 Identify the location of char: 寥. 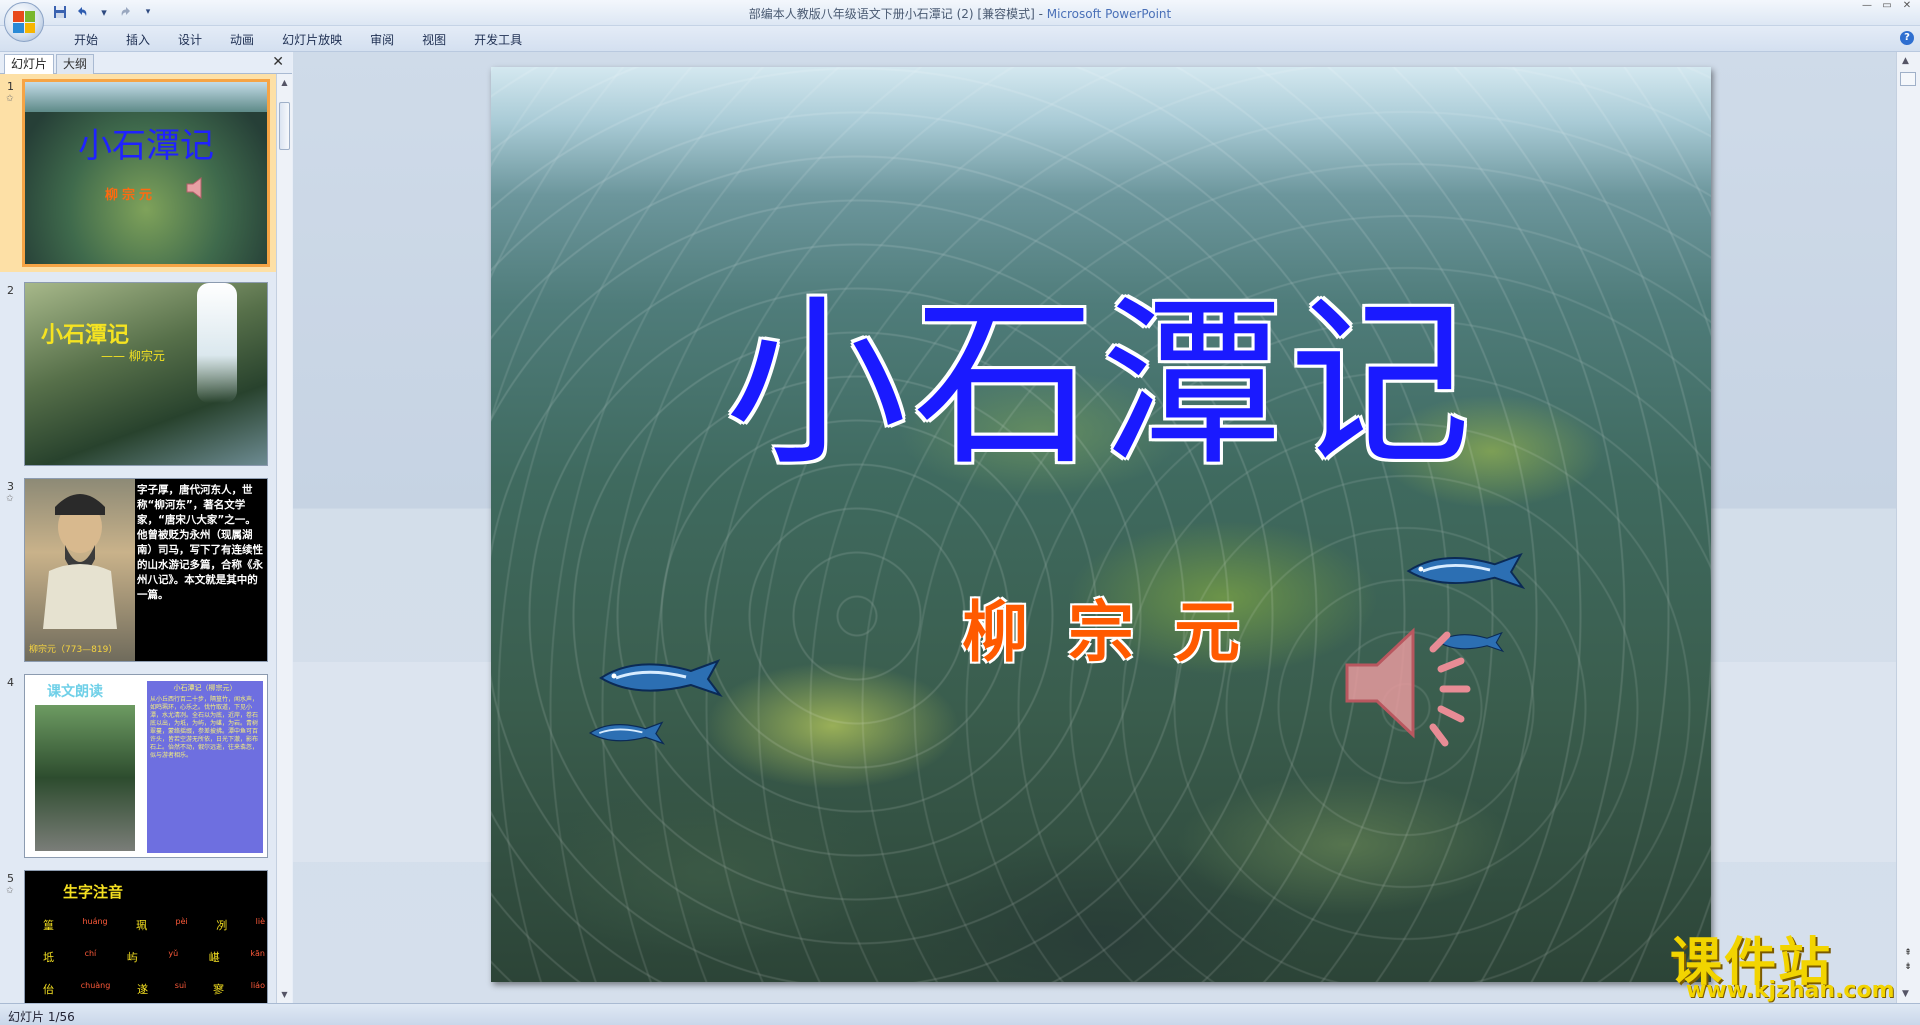
(218, 989).